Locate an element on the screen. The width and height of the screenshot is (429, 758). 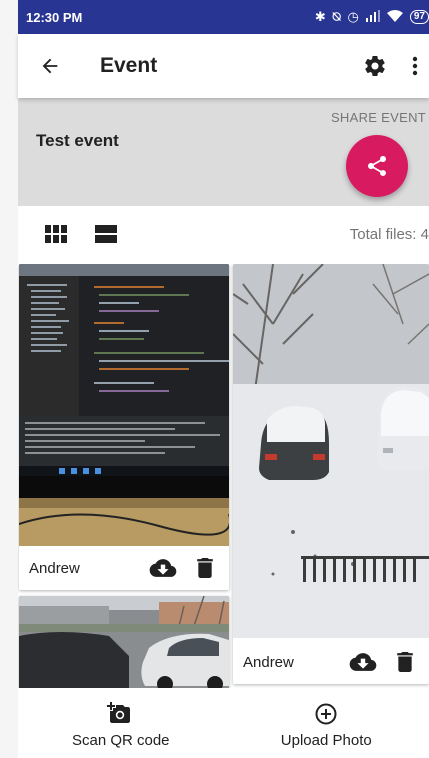
add-circle-icon is located at coordinates (326, 714).